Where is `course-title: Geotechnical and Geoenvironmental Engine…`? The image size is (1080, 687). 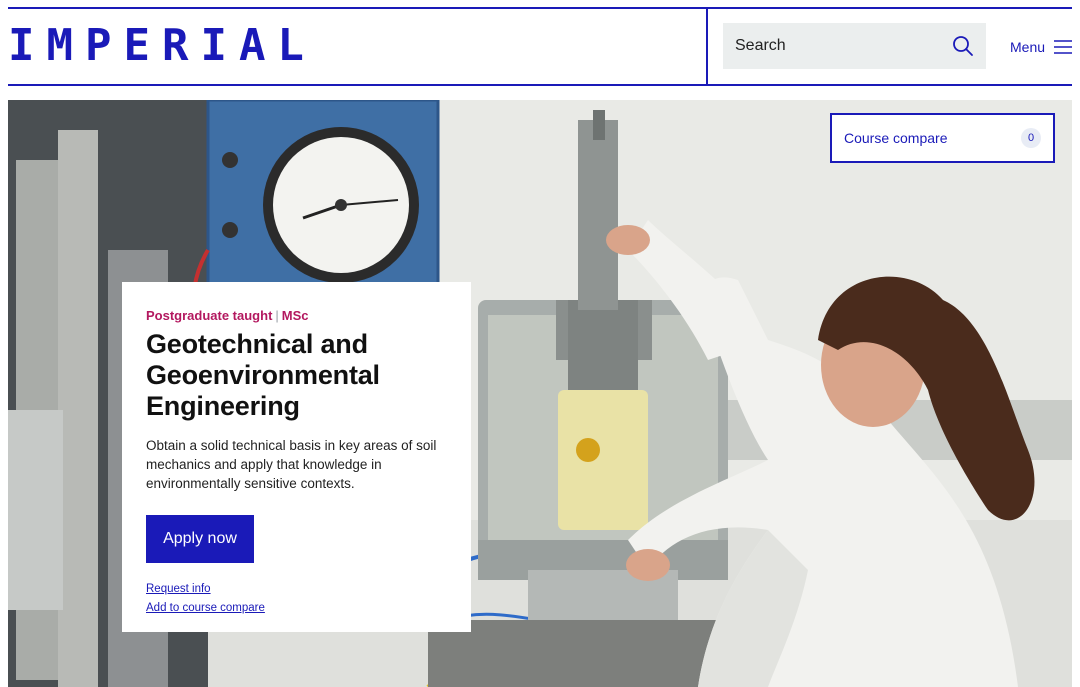 course-title: Geotechnical and Geoenvironmental Engine… is located at coordinates (263, 375).